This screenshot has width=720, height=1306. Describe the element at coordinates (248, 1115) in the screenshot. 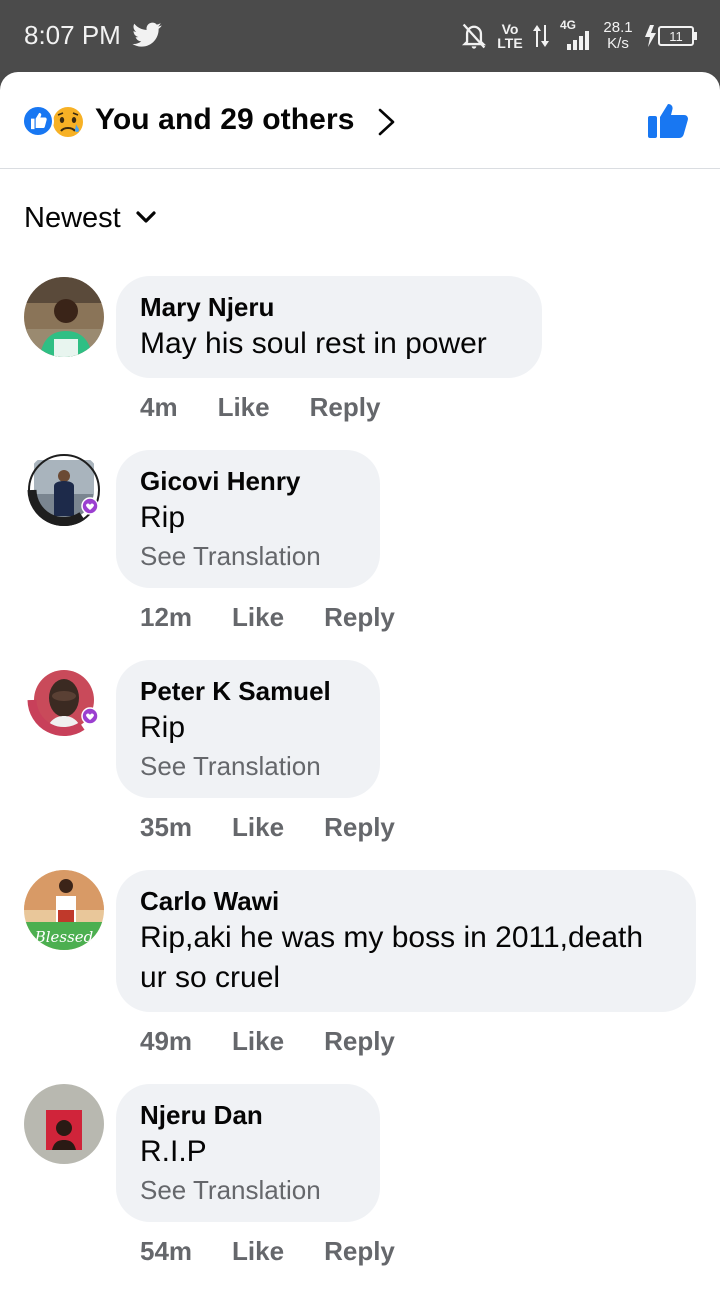

I see `comment-author: Njeru Dan` at that location.